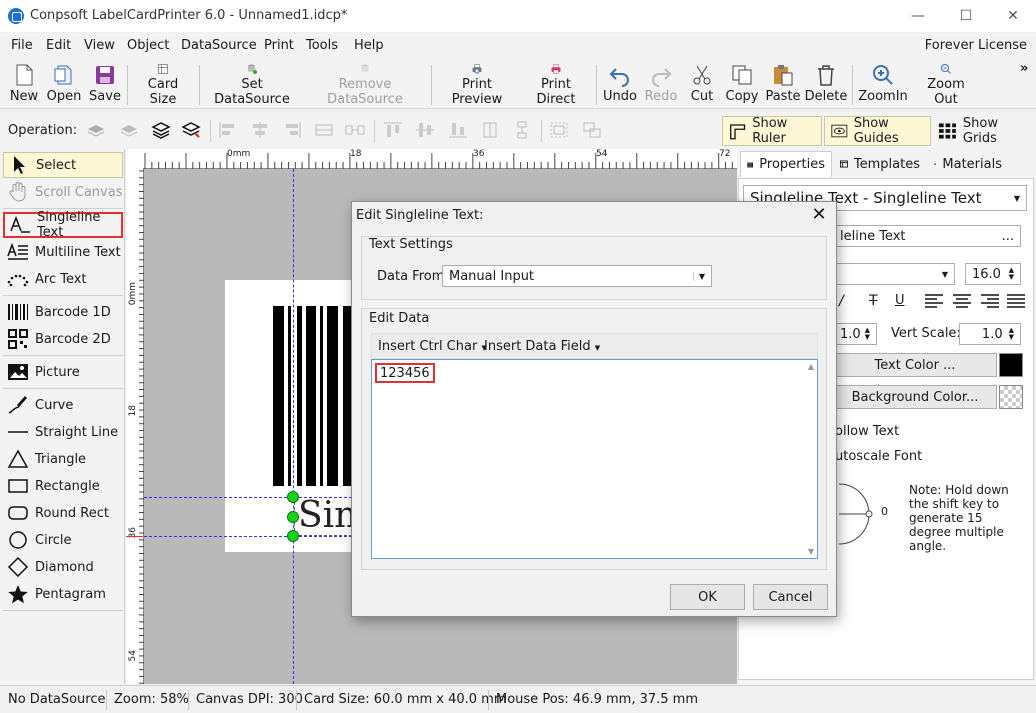 The height and width of the screenshot is (713, 1036). What do you see at coordinates (63, 459) in the screenshot?
I see `tool-triangle: Triangle` at bounding box center [63, 459].